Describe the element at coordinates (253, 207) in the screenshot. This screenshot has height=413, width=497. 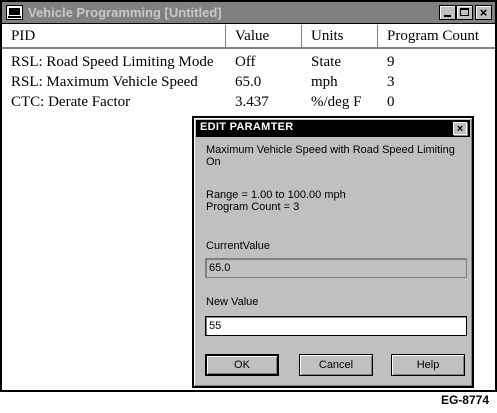
I see `program-count-text: Program Count = 3` at that location.